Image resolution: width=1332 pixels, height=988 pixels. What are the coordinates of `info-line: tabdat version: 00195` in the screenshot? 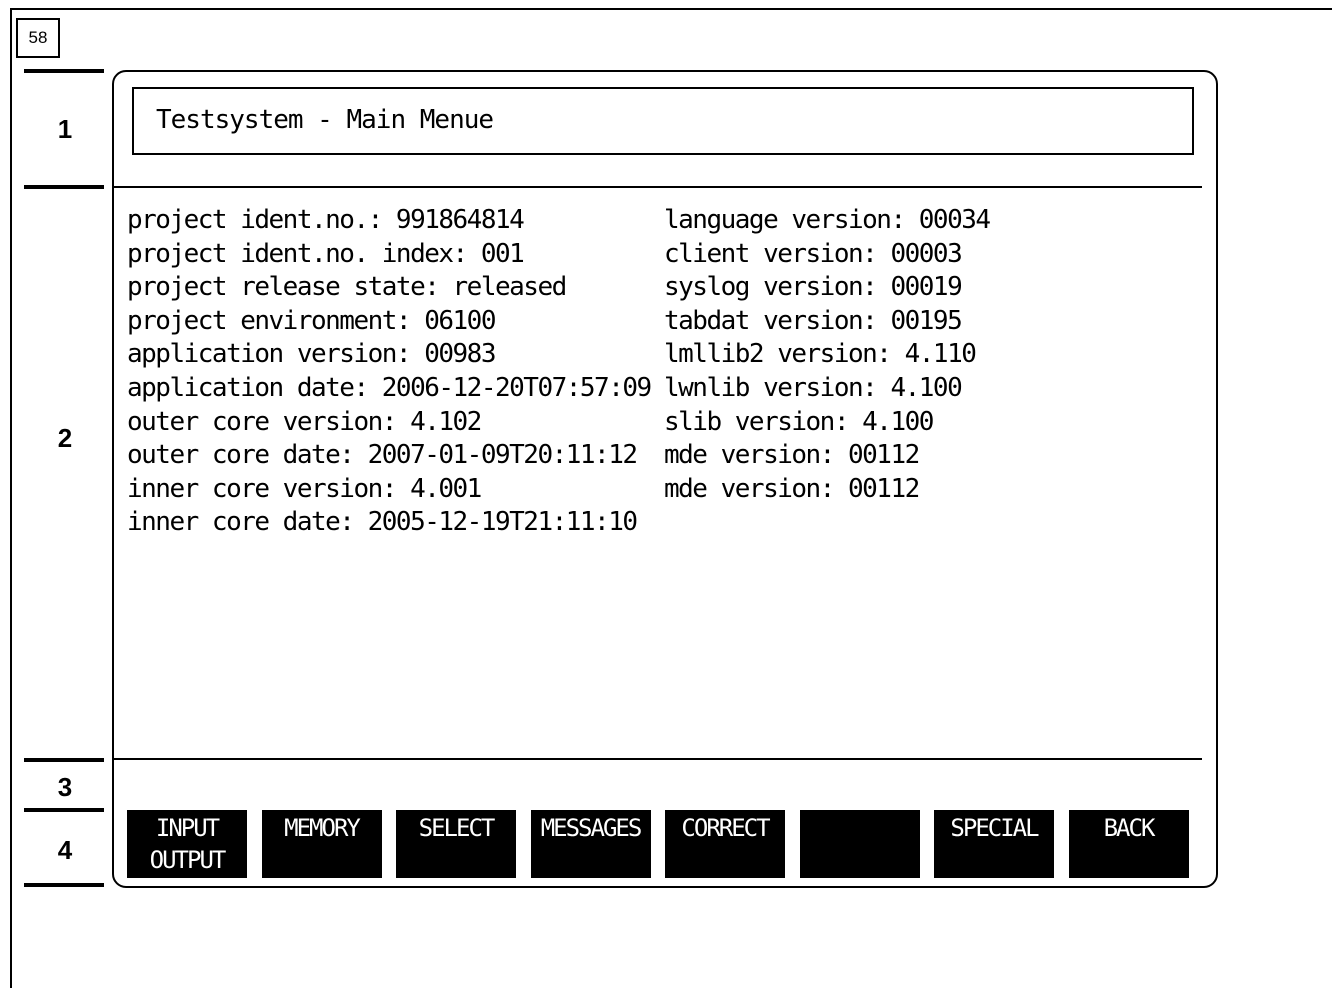 It's located at (813, 320).